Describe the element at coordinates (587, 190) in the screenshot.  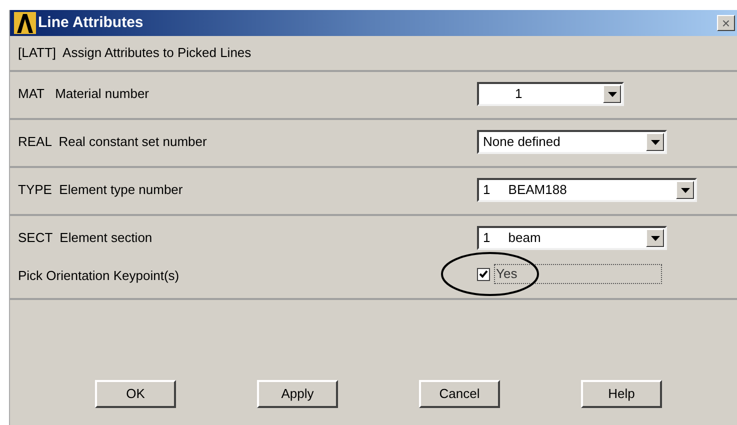
I see `dropdown: 1 BEAM188` at that location.